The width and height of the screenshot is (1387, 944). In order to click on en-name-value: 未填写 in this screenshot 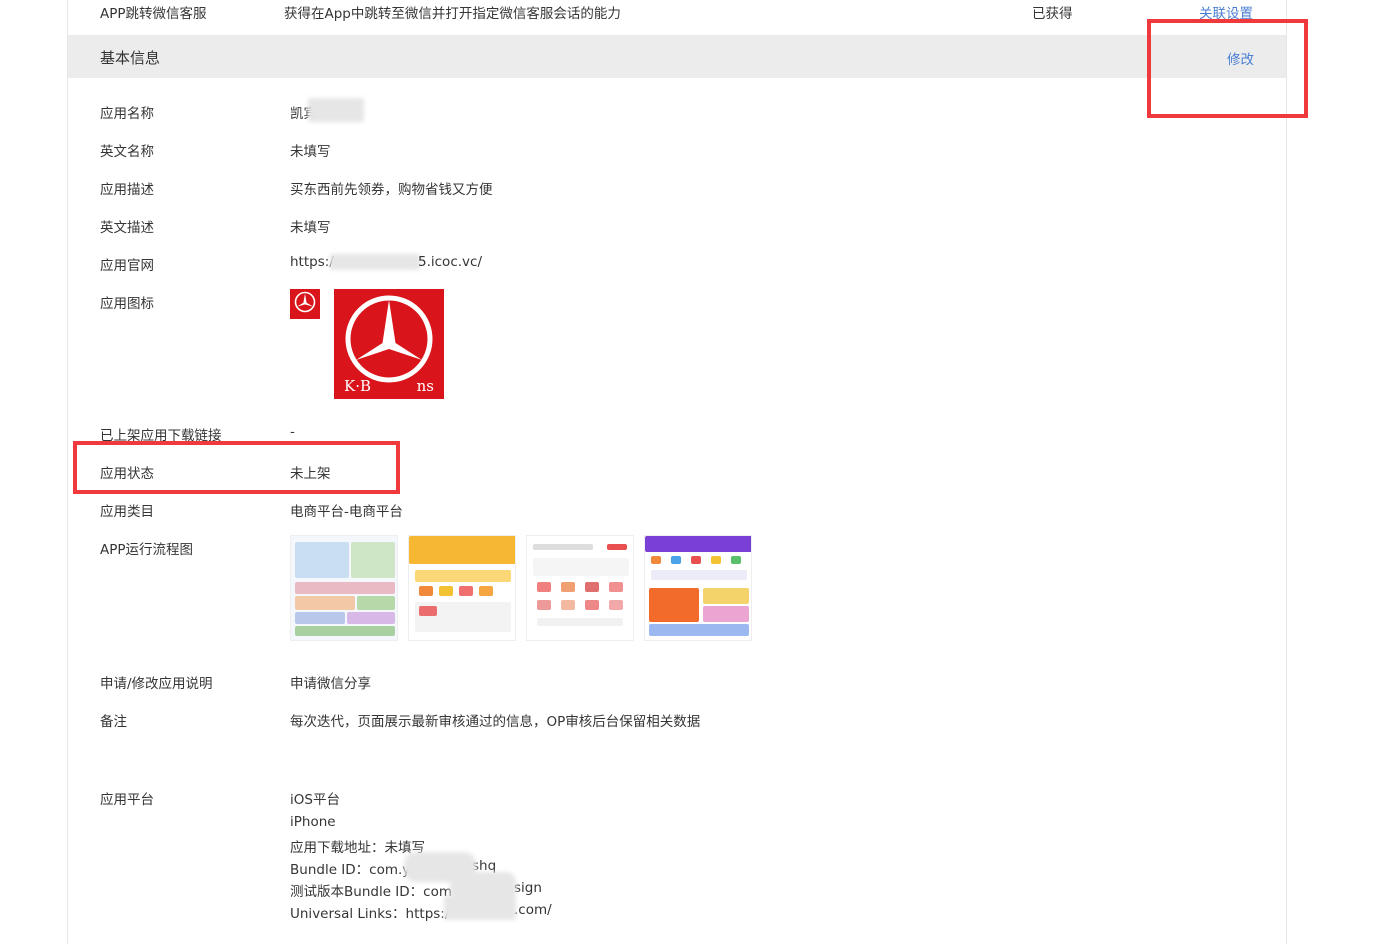, I will do `click(310, 152)`.